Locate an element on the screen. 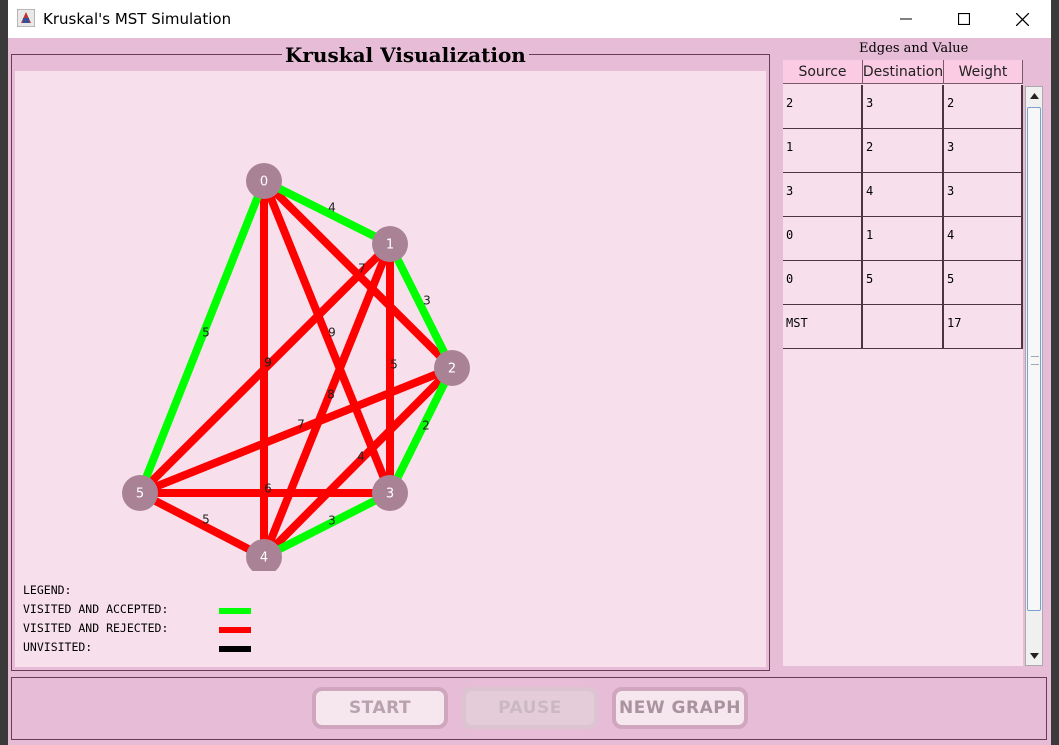 The width and height of the screenshot is (1059, 745). cell-weight: 5 is located at coordinates (983, 283).